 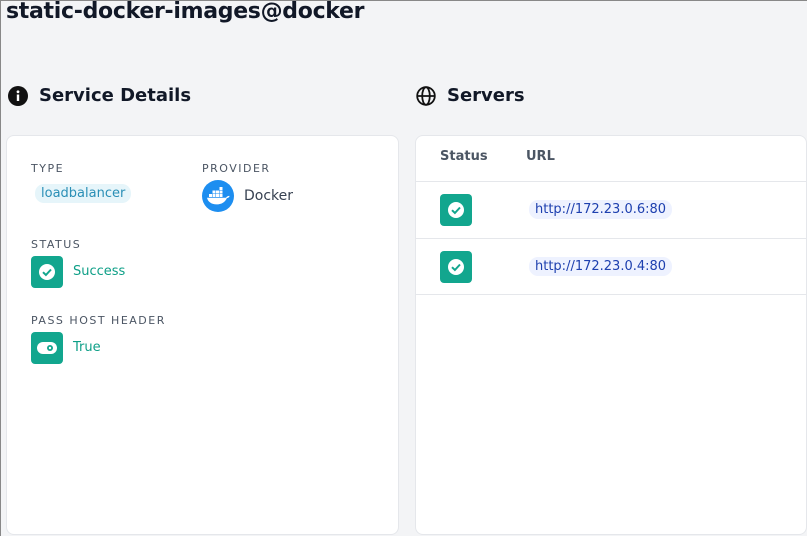 I want to click on type-label: TYPE, so click(x=48, y=168).